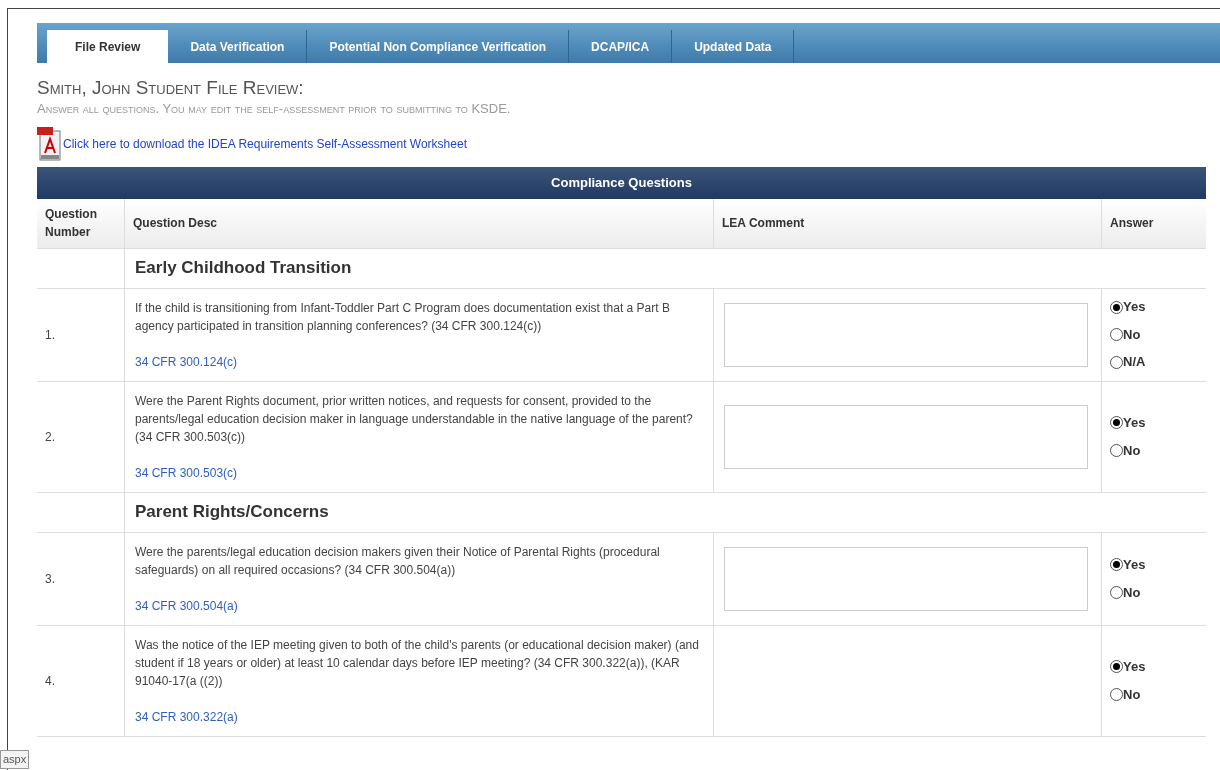 The width and height of the screenshot is (1220, 770). I want to click on answer-radio: N/A, so click(1154, 362).